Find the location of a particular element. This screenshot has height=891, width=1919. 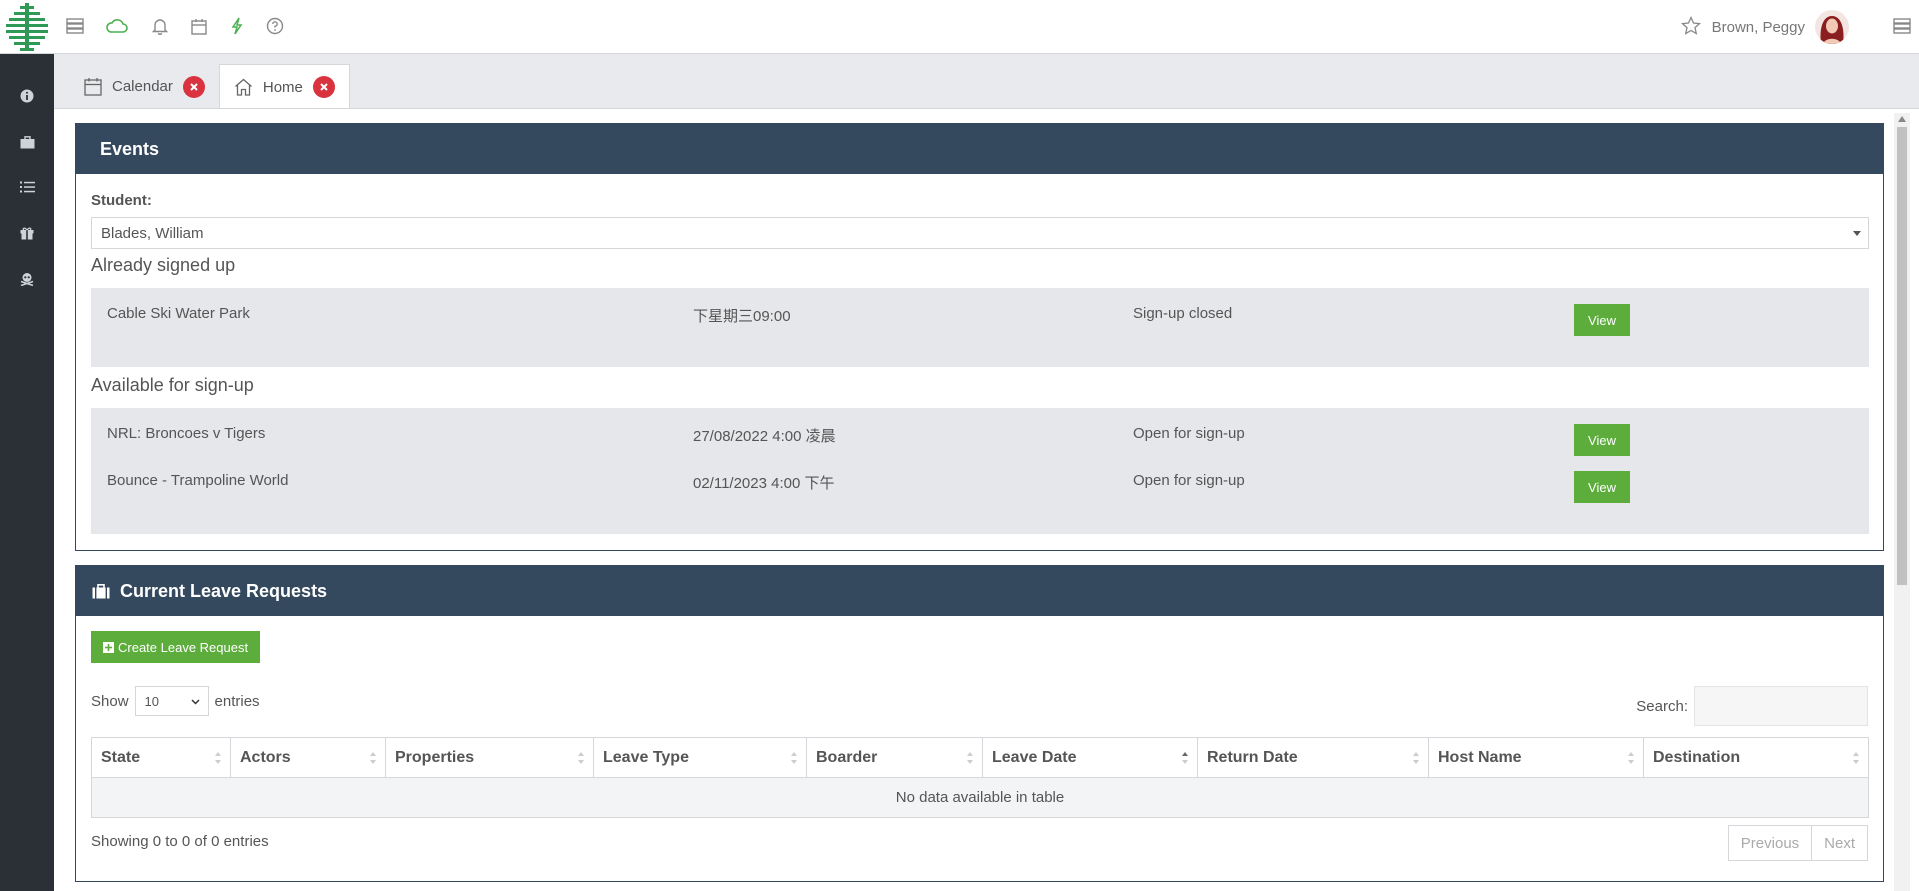

column-header: State is located at coordinates (161, 758).